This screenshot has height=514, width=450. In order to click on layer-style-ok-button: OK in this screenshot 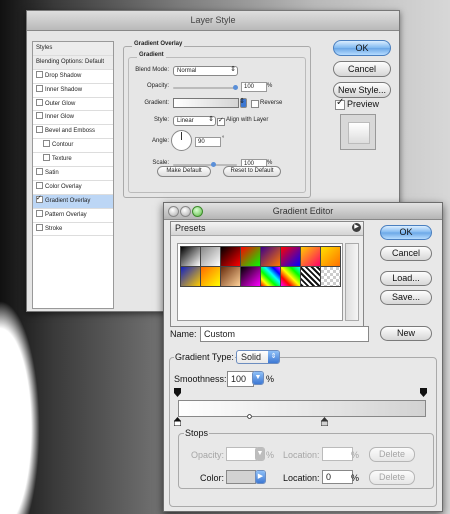, I will do `click(362, 48)`.